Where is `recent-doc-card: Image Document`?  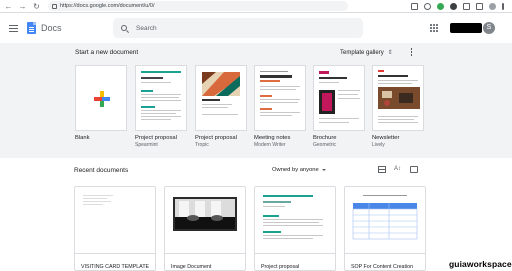 recent-doc-card: Image Document is located at coordinates (205, 228).